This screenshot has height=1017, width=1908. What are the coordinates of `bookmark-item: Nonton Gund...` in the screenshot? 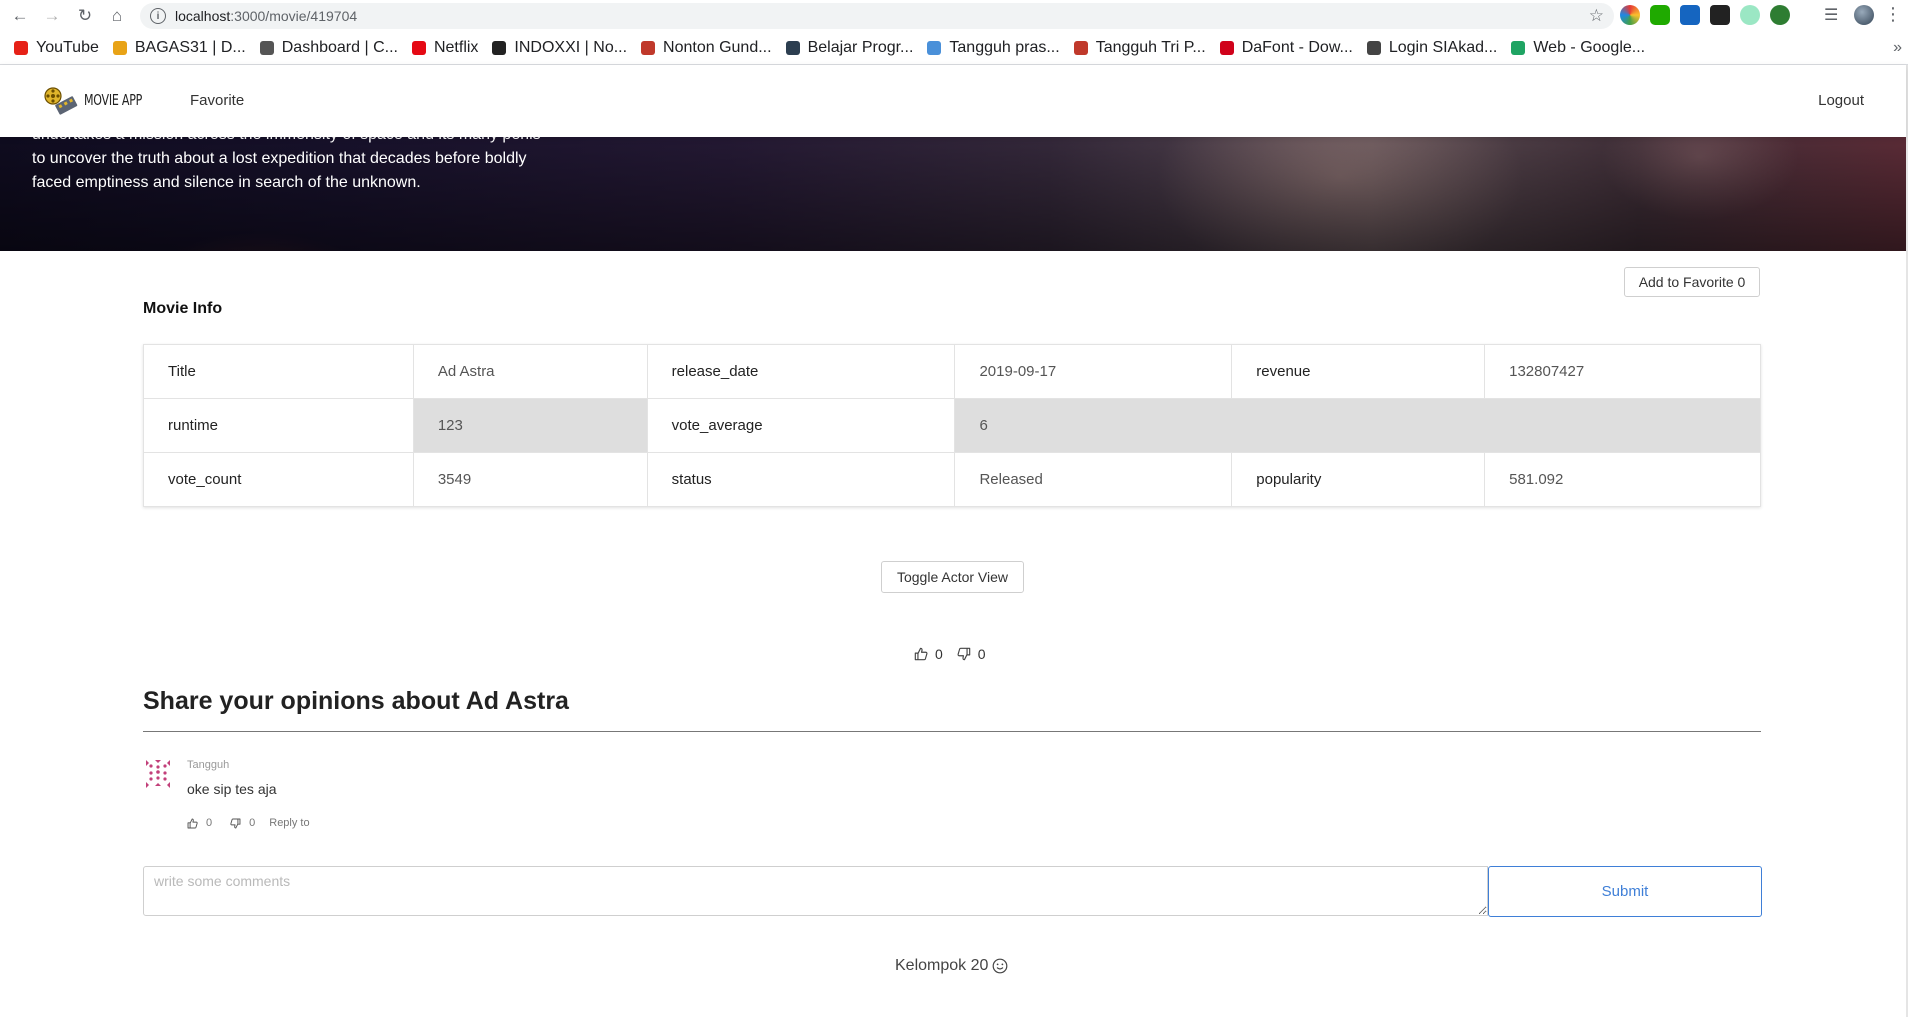 It's located at (706, 48).